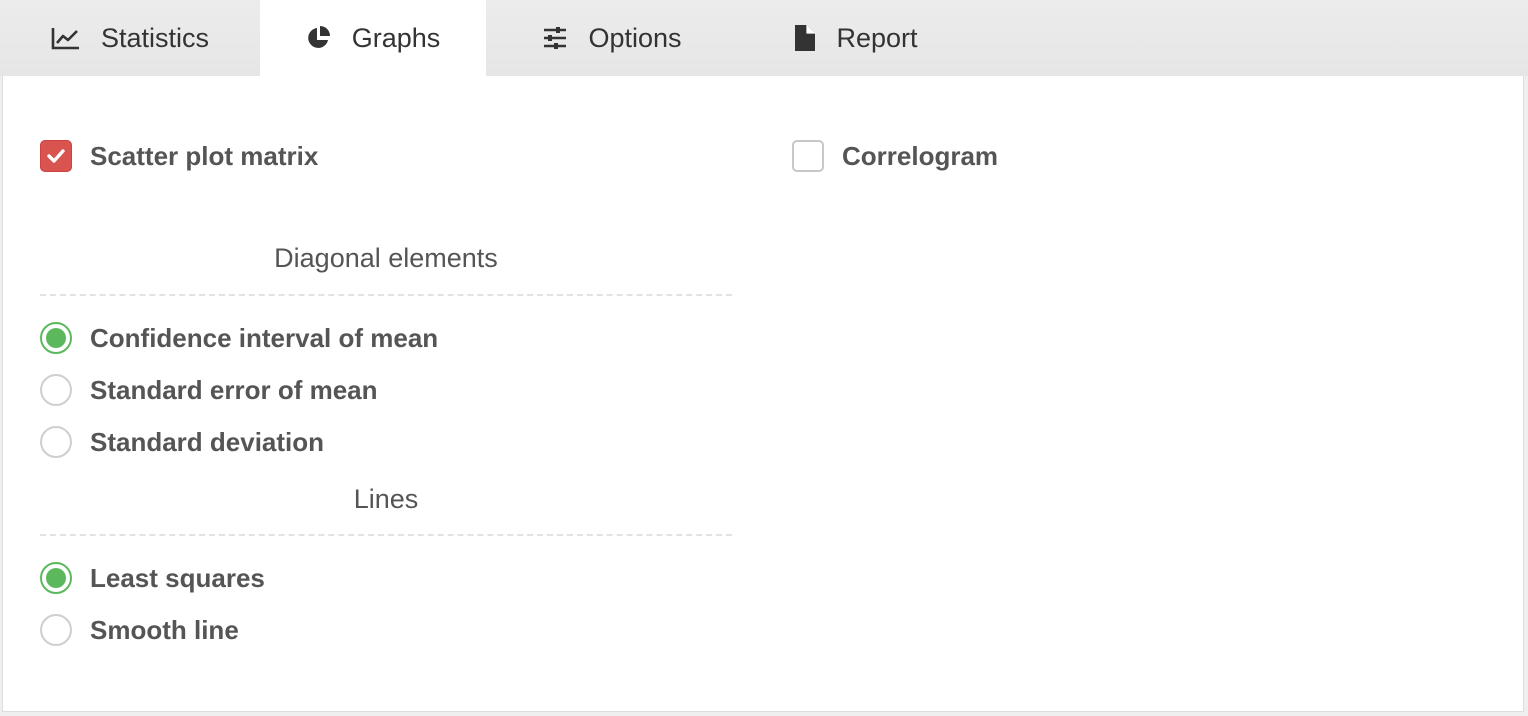 This screenshot has height=716, width=1528. I want to click on radio-smooth-line: Smooth line, so click(139, 630).